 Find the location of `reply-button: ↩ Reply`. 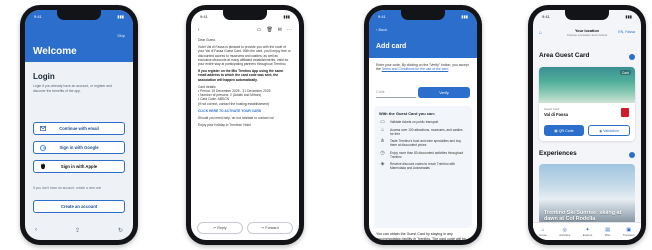

reply-button: ↩ Reply is located at coordinates (220, 228).